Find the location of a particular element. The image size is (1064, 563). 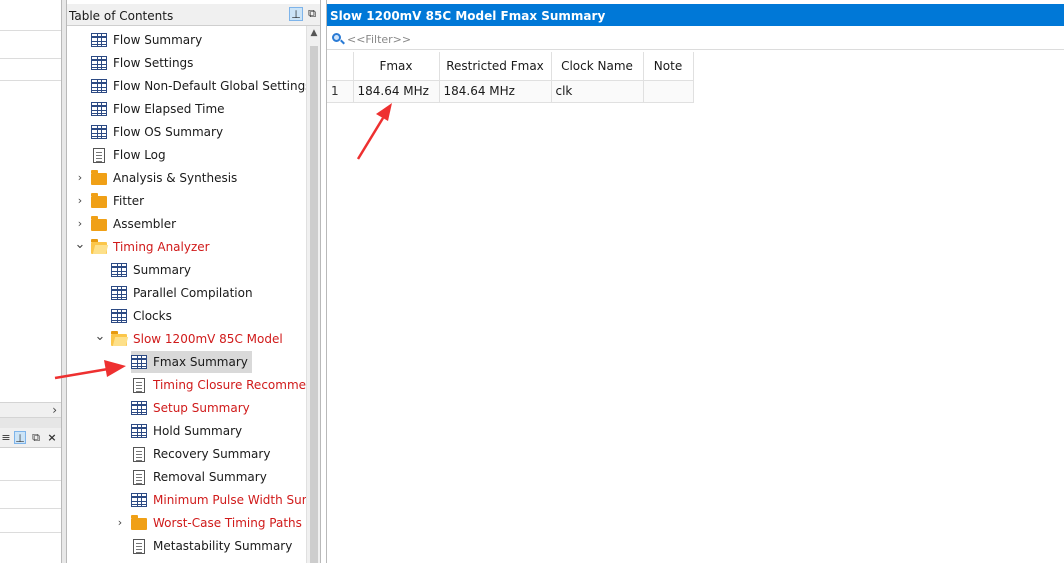

toc-item-label: Timing Closure Recommendations is located at coordinates (229, 385).